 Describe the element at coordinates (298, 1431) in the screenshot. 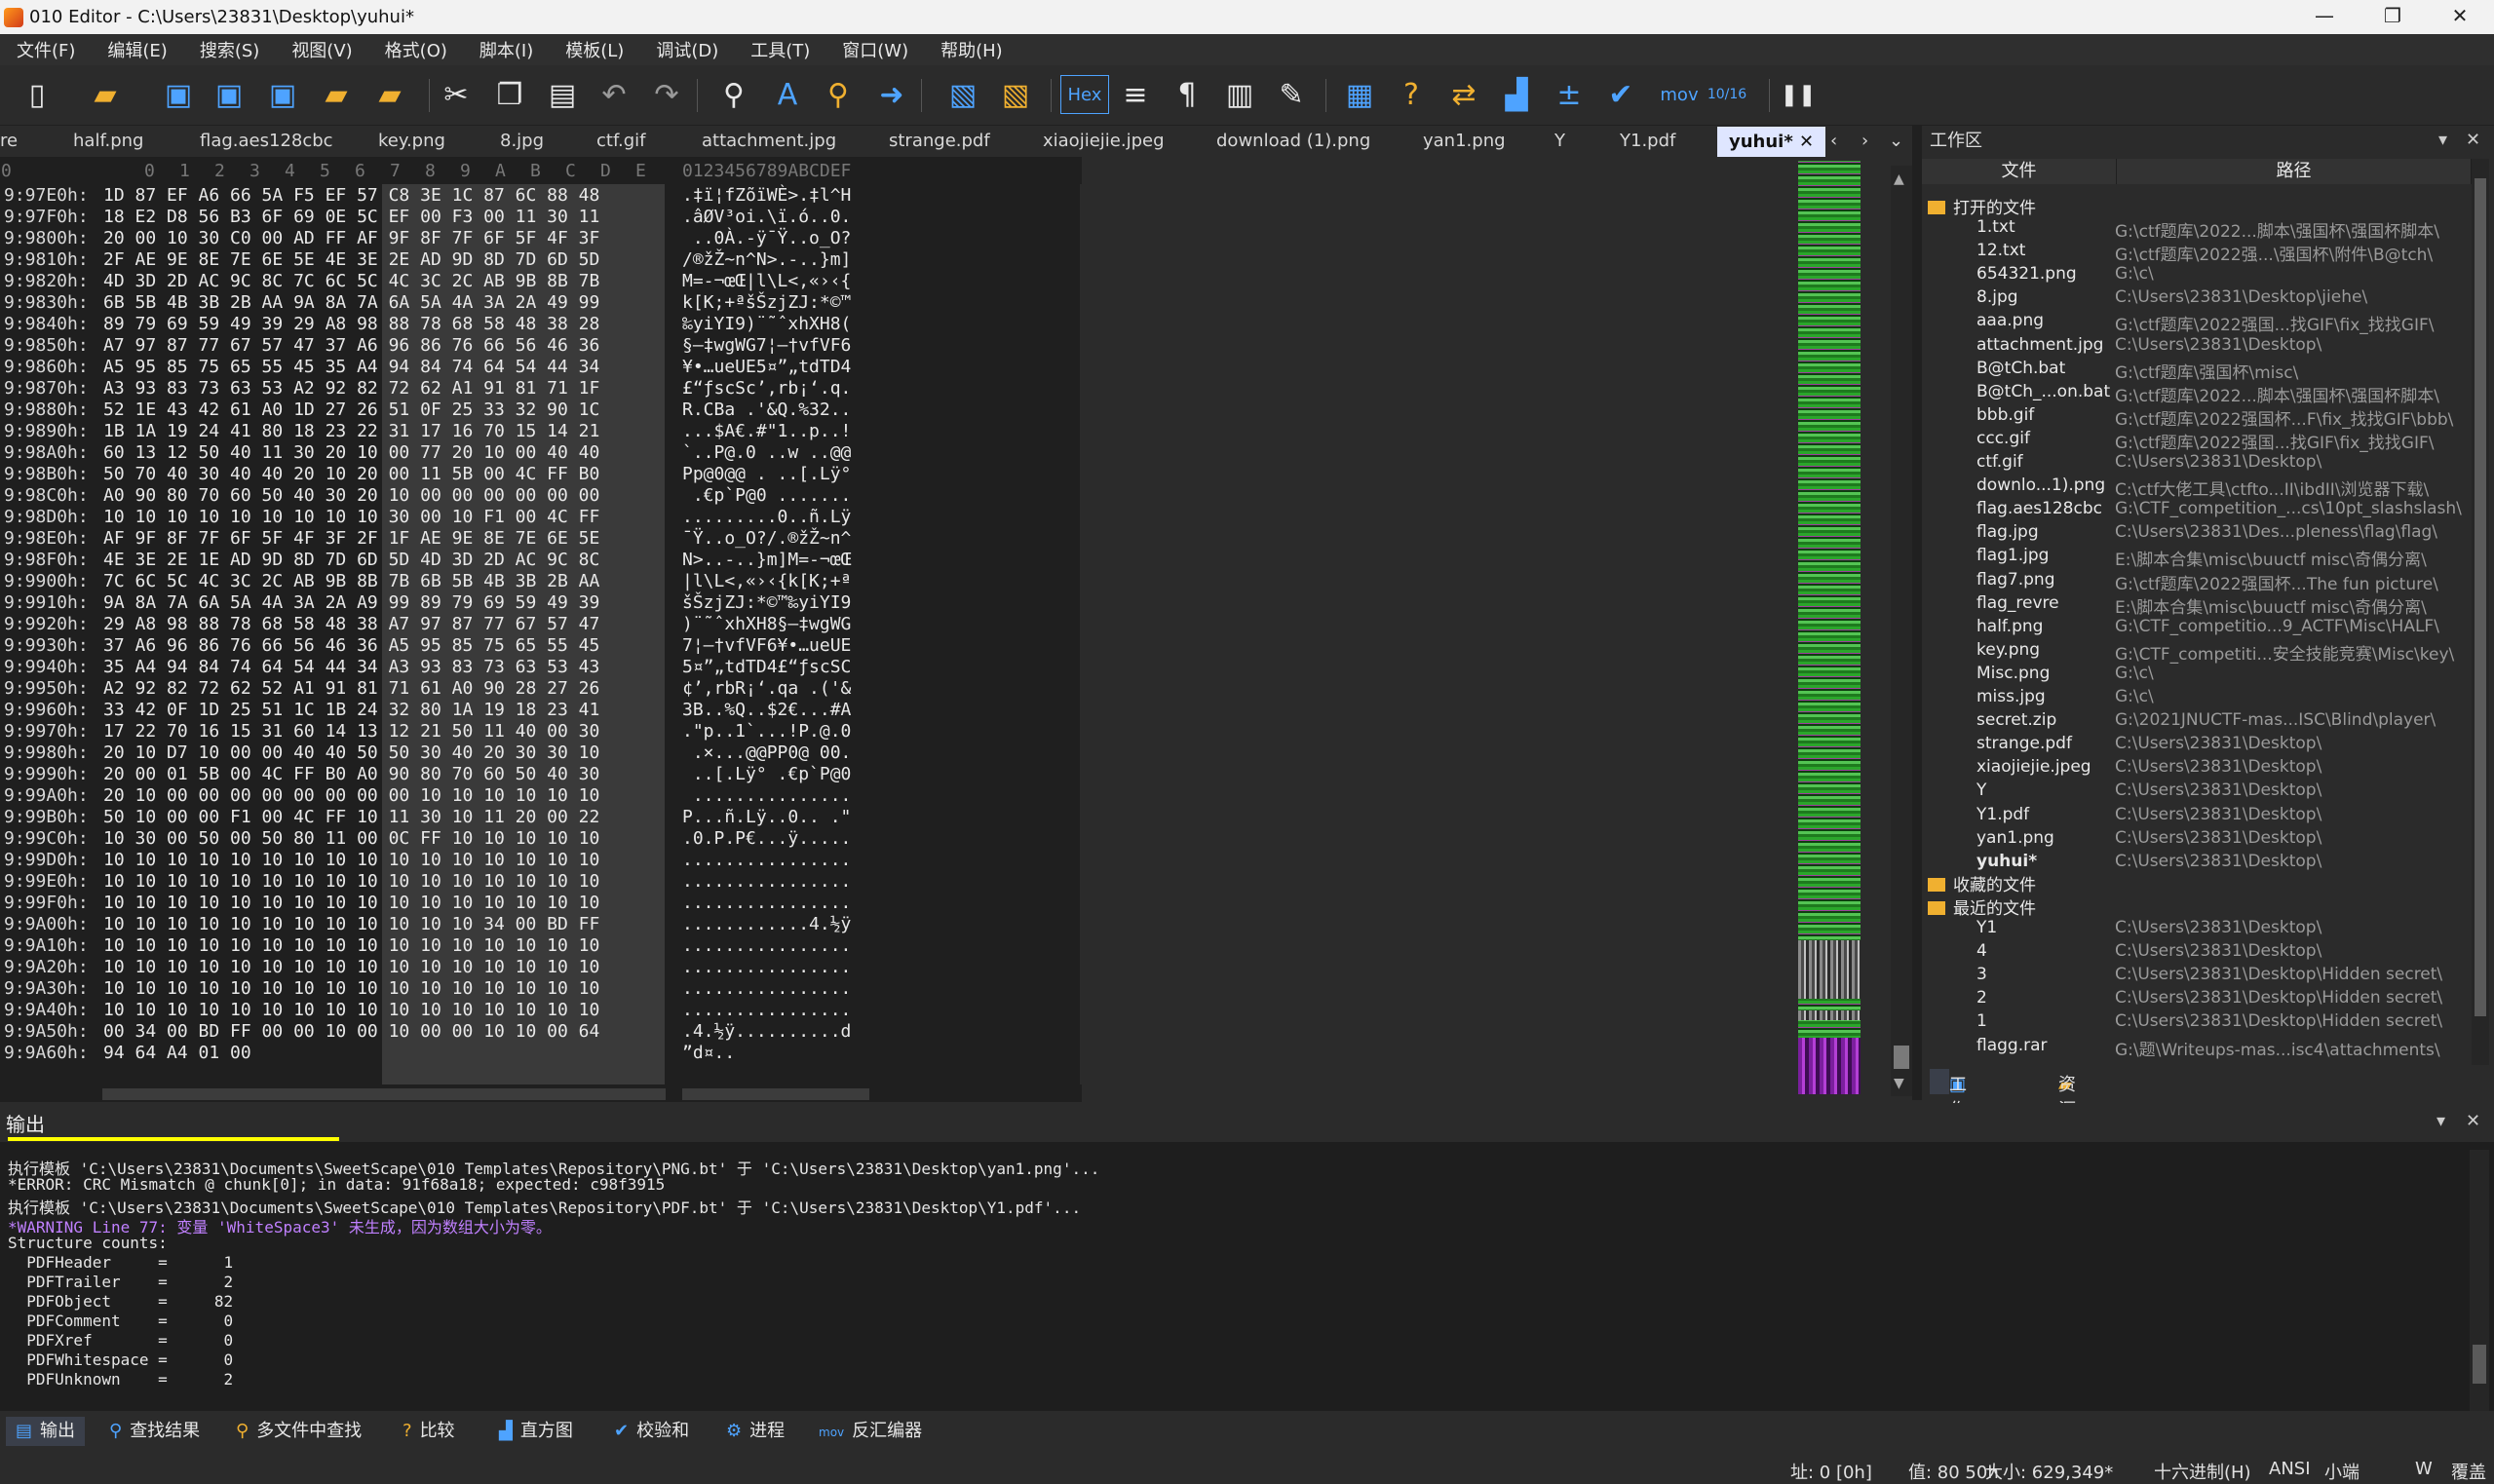

I see `tab-find-in-files: ⚲ 多文件中查找` at that location.